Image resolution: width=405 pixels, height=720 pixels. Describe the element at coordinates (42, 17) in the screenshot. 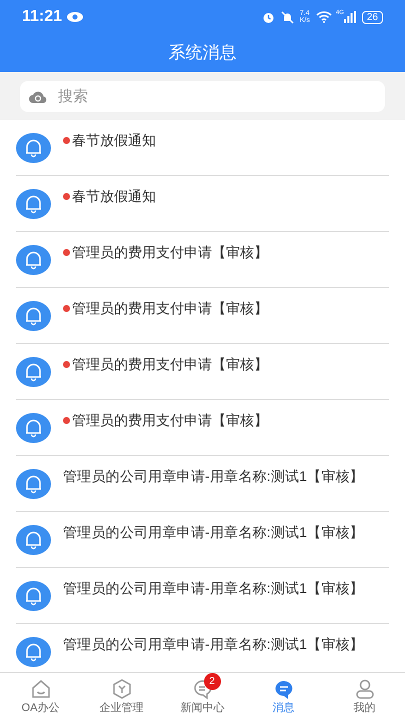

I see `status-time: 11:21` at that location.